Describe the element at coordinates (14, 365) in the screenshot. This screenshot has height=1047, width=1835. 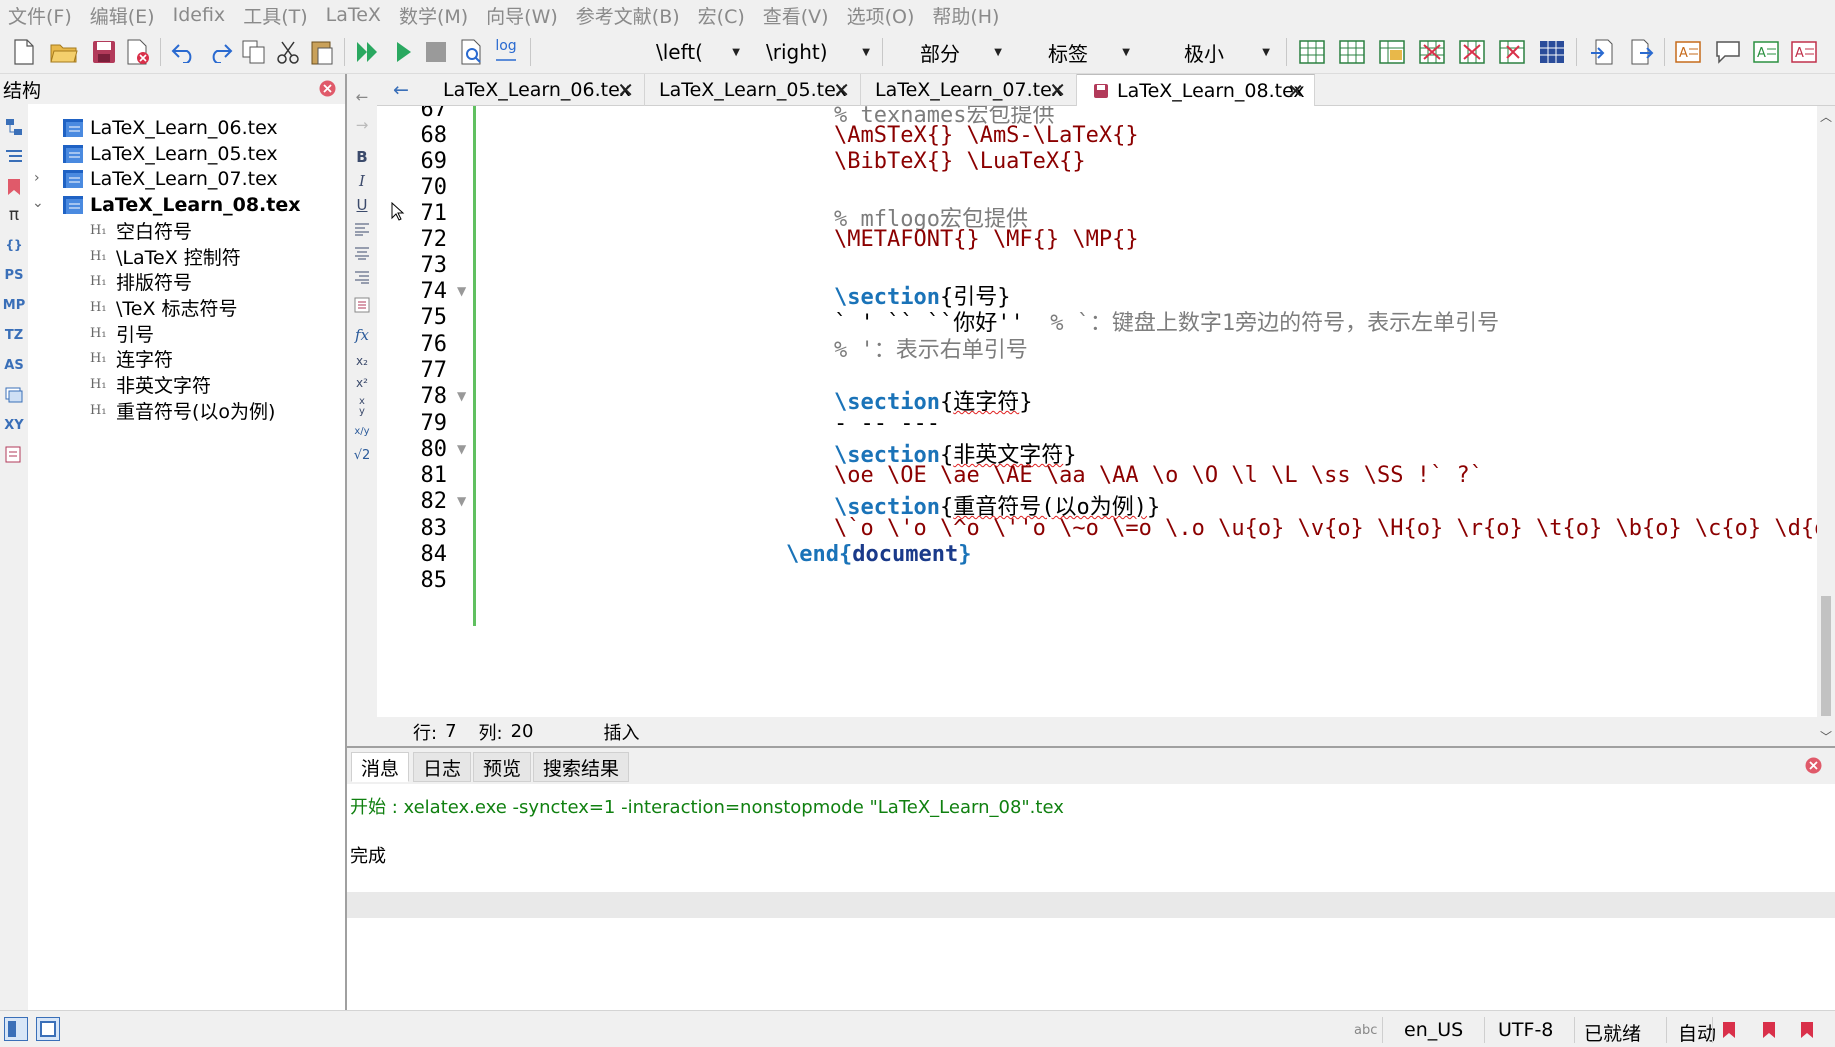
I see `asymptote-icon: AS` at that location.